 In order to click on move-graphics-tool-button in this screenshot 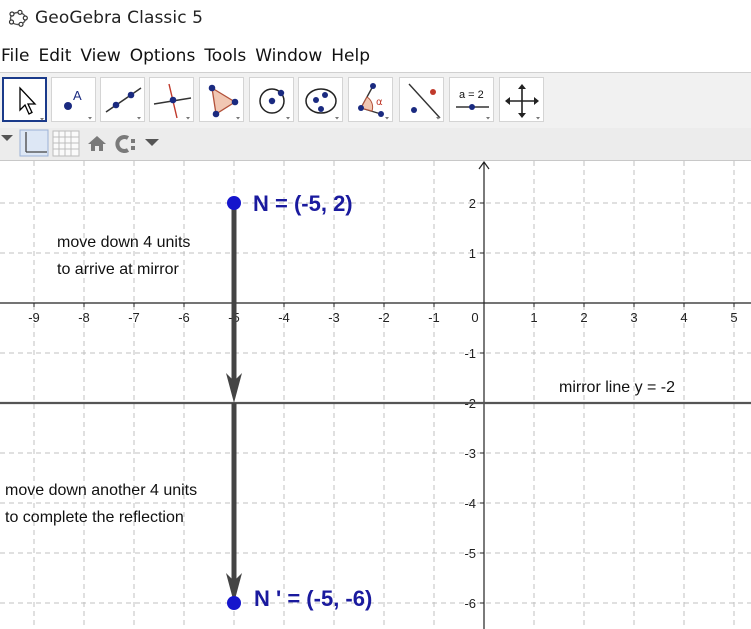, I will do `click(521, 99)`.